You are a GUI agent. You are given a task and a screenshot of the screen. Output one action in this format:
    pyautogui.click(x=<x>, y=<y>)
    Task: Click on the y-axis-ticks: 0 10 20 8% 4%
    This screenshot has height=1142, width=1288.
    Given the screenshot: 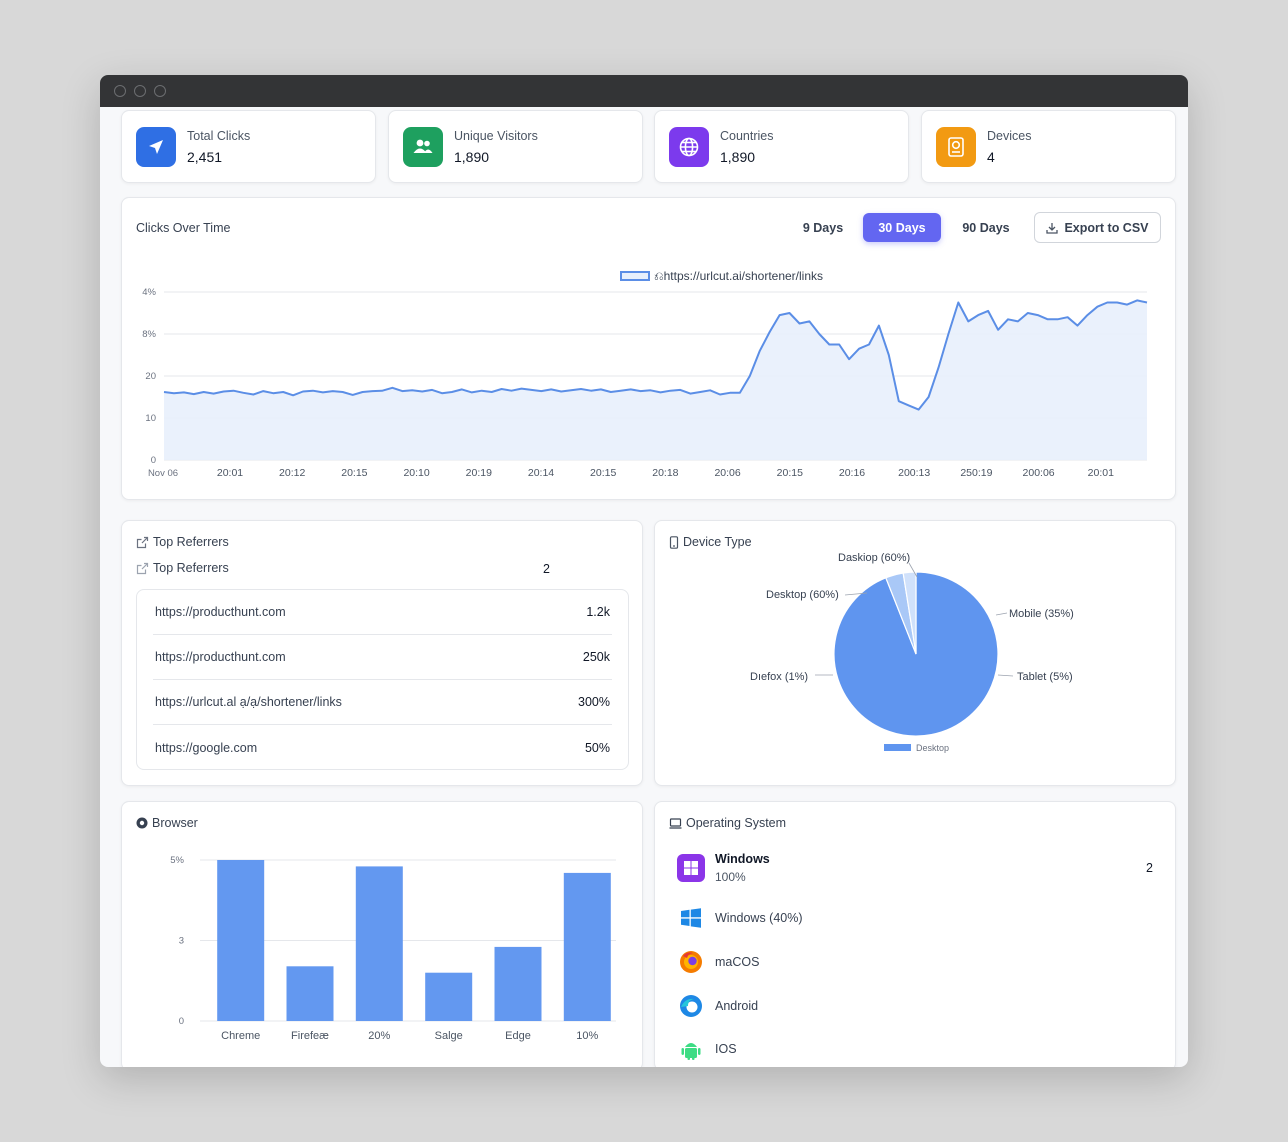 What is the action you would take?
    pyautogui.click(x=149, y=376)
    